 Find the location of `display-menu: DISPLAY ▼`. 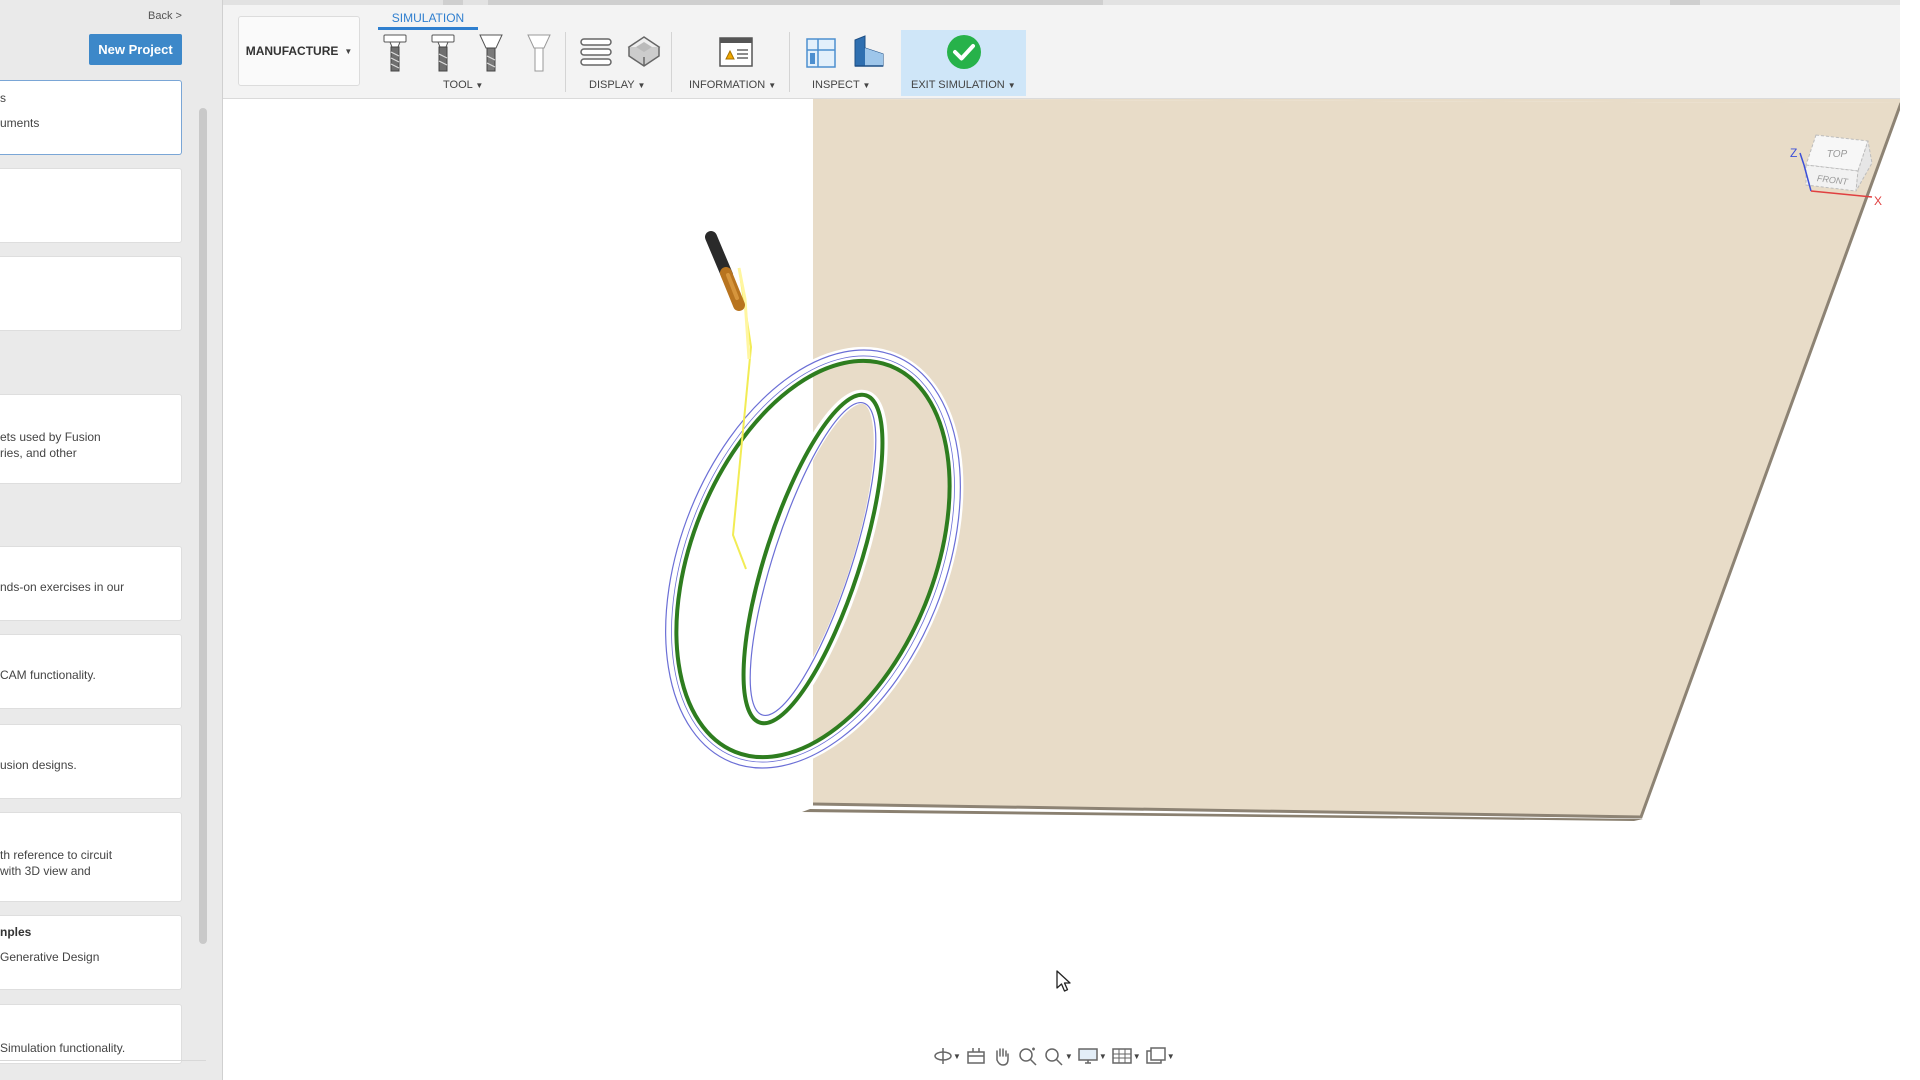

display-menu: DISPLAY ▼ is located at coordinates (617, 85).